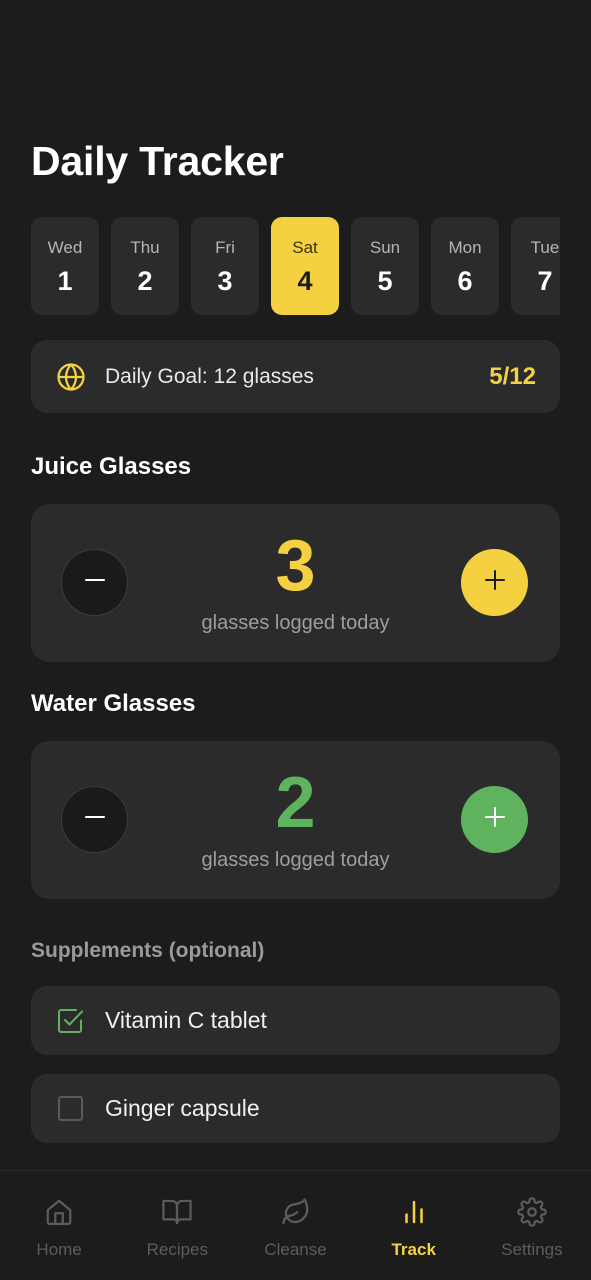  I want to click on book-icon, so click(177, 1212).